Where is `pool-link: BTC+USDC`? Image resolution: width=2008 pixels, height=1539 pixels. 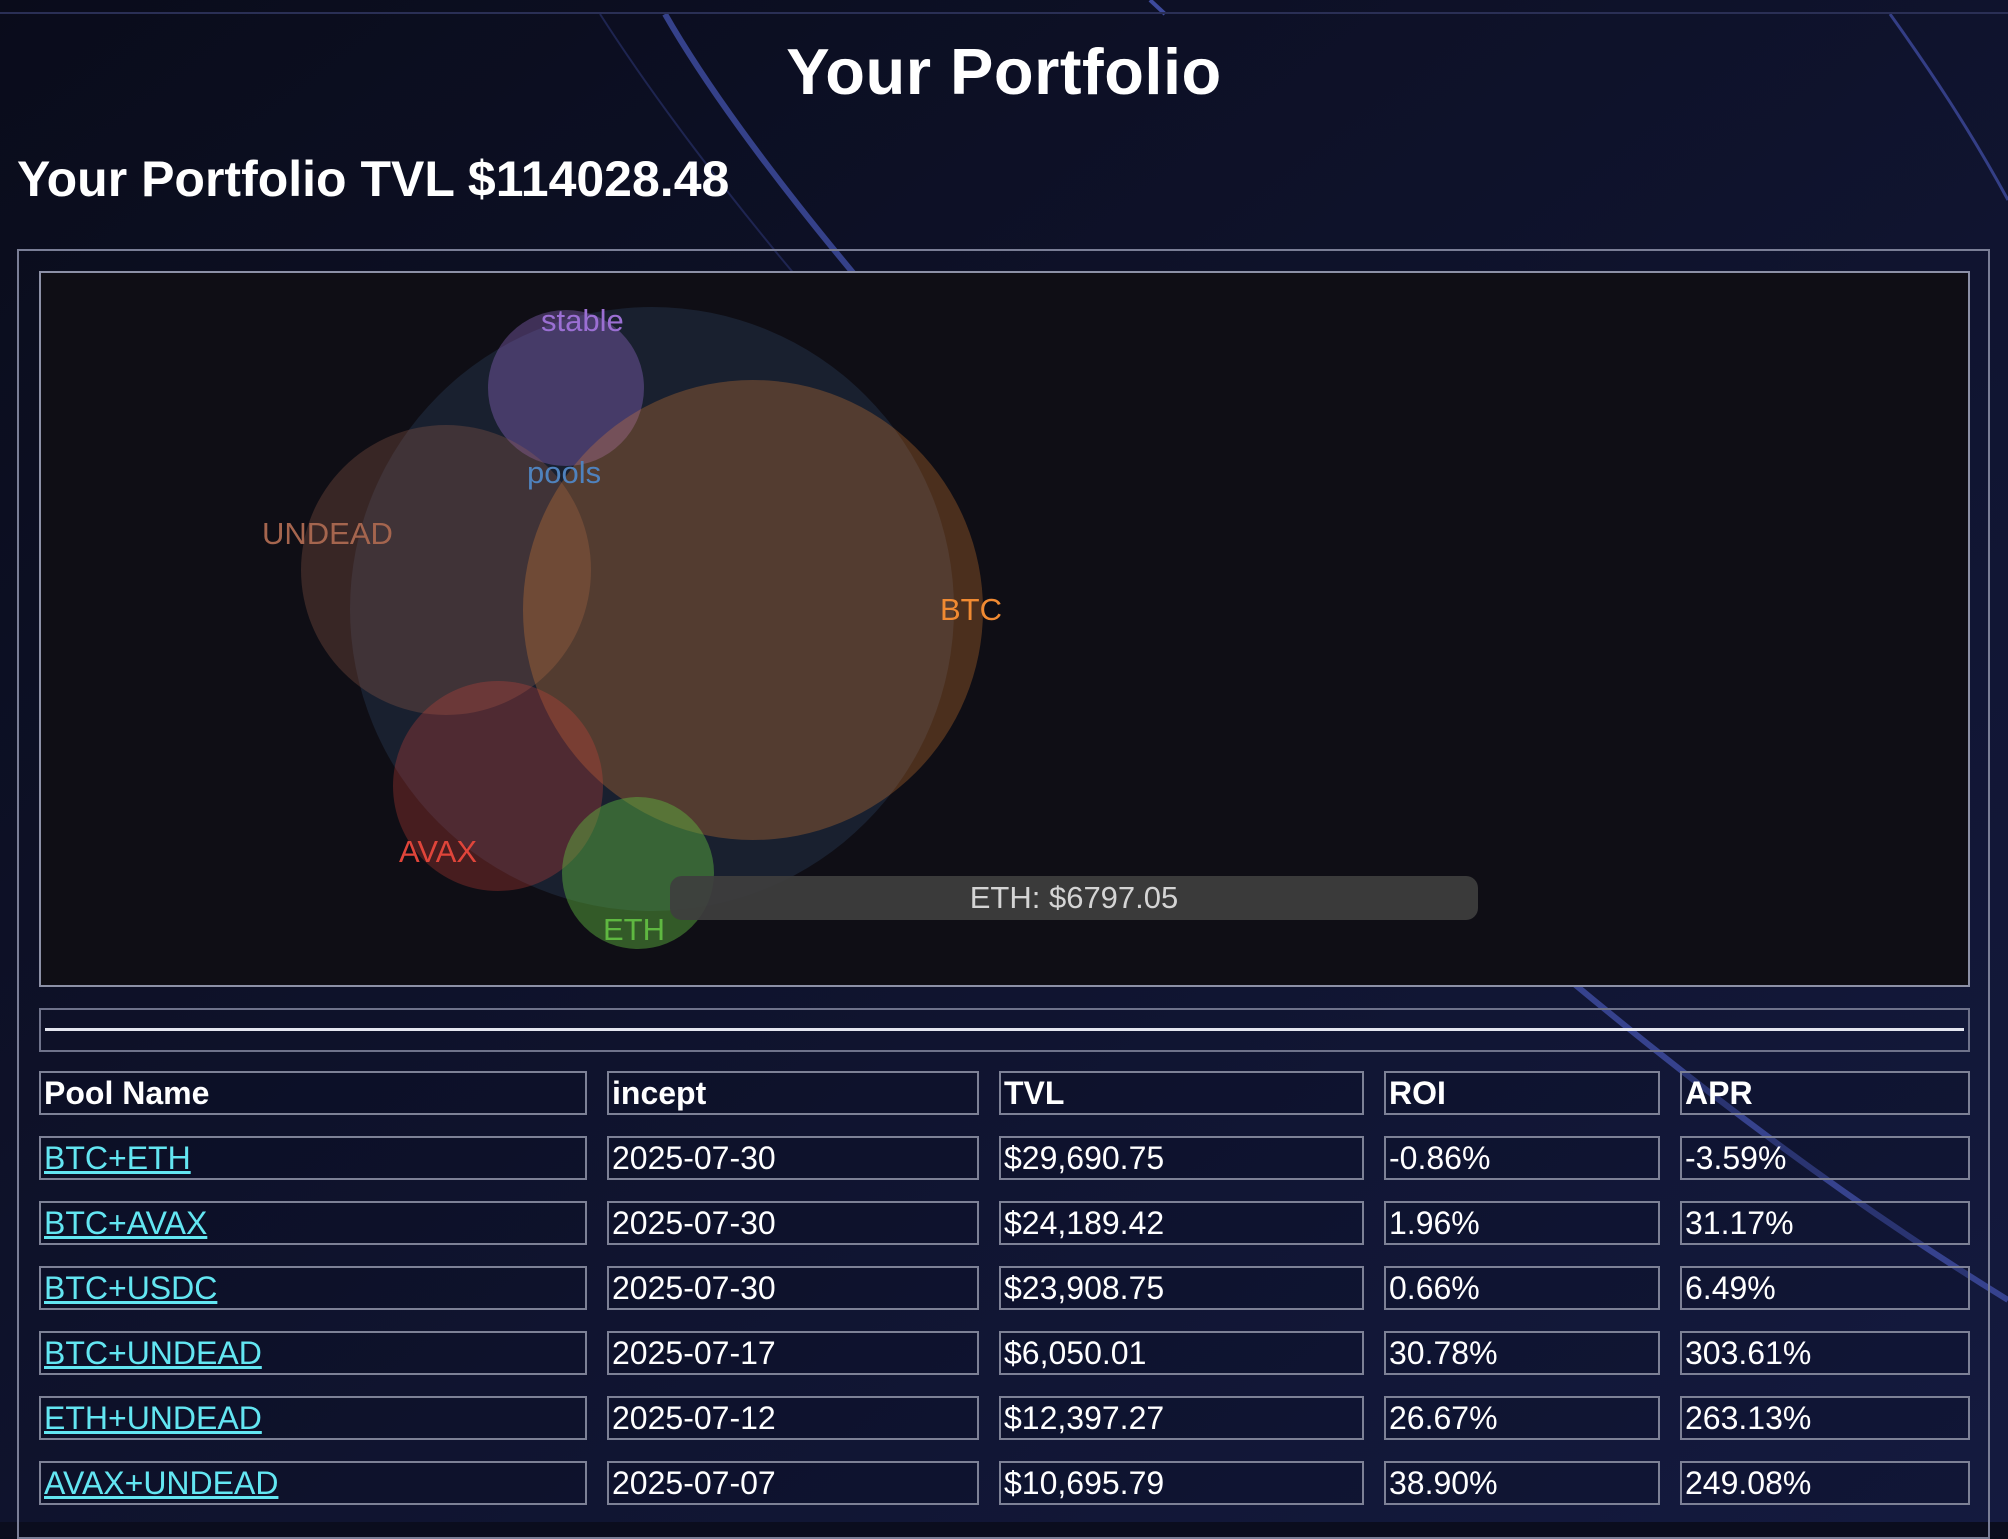 pool-link: BTC+USDC is located at coordinates (130, 1288).